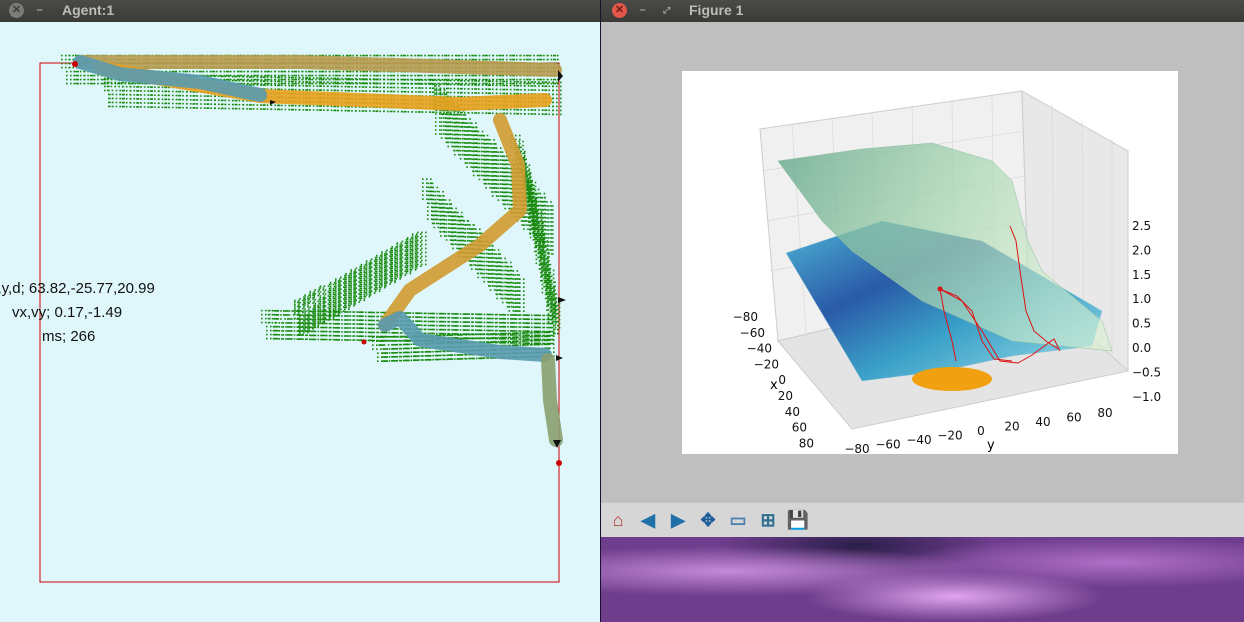  I want to click on configure-subplots-icon: ⊞, so click(768, 519).